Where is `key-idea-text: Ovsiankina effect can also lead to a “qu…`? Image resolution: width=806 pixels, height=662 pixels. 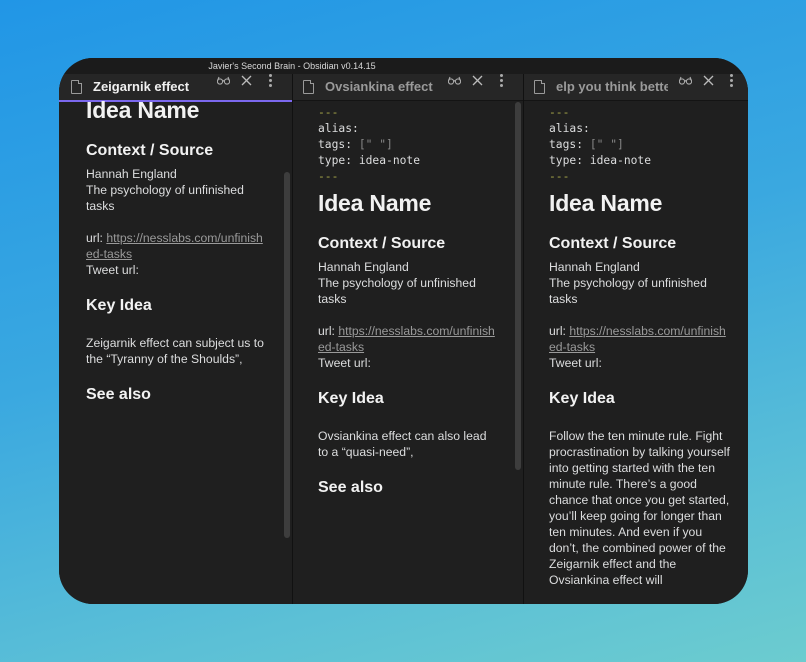 key-idea-text: Ovsiankina effect can also lead to a “qu… is located at coordinates (402, 444).